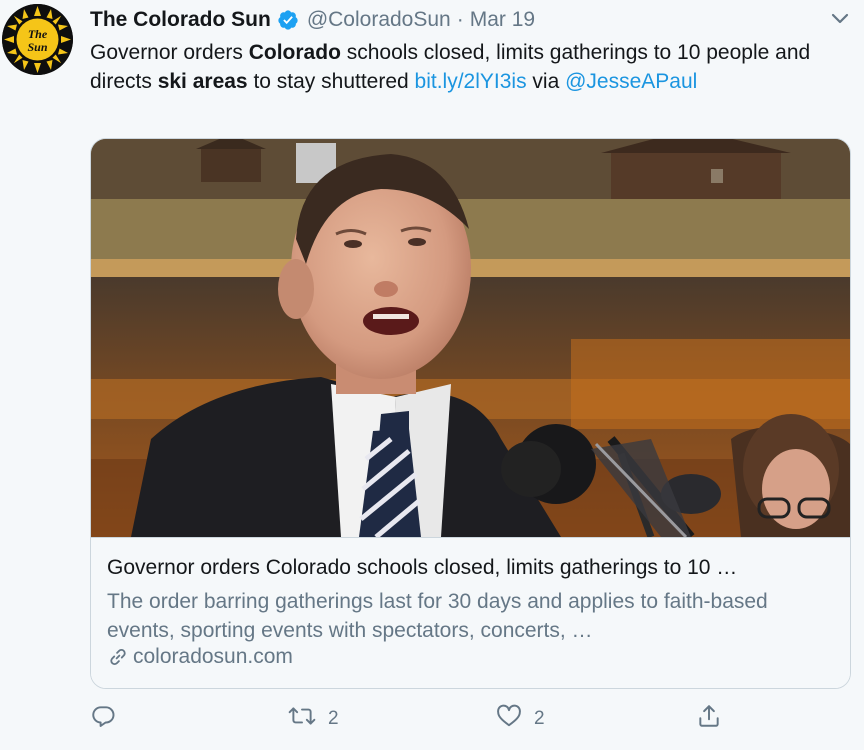  What do you see at coordinates (288, 20) in the screenshot?
I see `verified-badge-icon` at bounding box center [288, 20].